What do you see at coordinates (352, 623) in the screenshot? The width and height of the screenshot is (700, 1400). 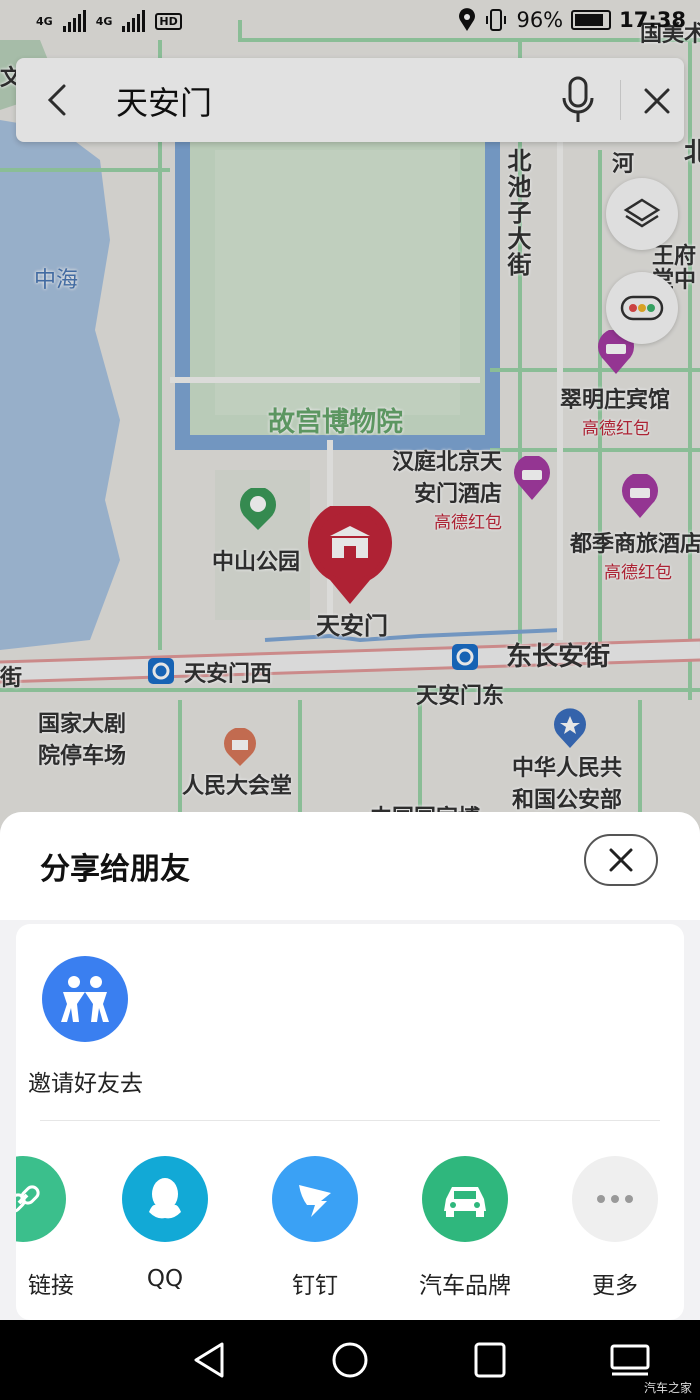 I see `map-label-tiananmen: 天安门` at bounding box center [352, 623].